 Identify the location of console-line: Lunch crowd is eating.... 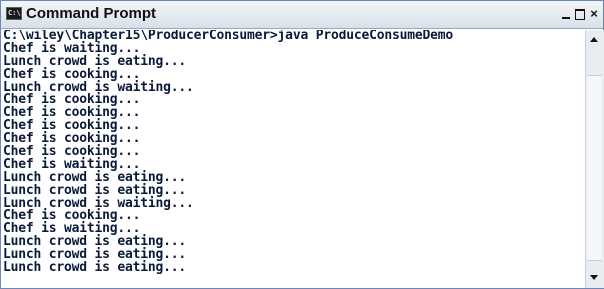
(95, 268).